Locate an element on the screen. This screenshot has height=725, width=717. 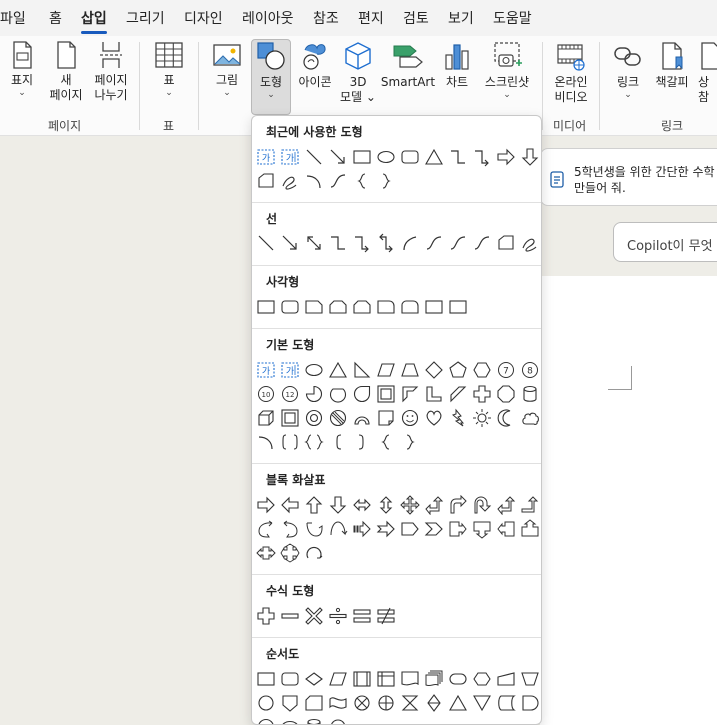
shape-dblbrace-item is located at coordinates (314, 442).